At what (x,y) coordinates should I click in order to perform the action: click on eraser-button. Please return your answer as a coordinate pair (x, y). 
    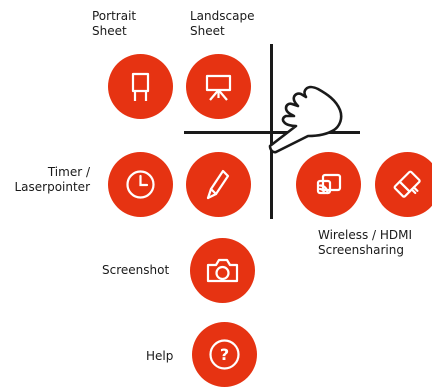
    Looking at the image, I should click on (403, 184).